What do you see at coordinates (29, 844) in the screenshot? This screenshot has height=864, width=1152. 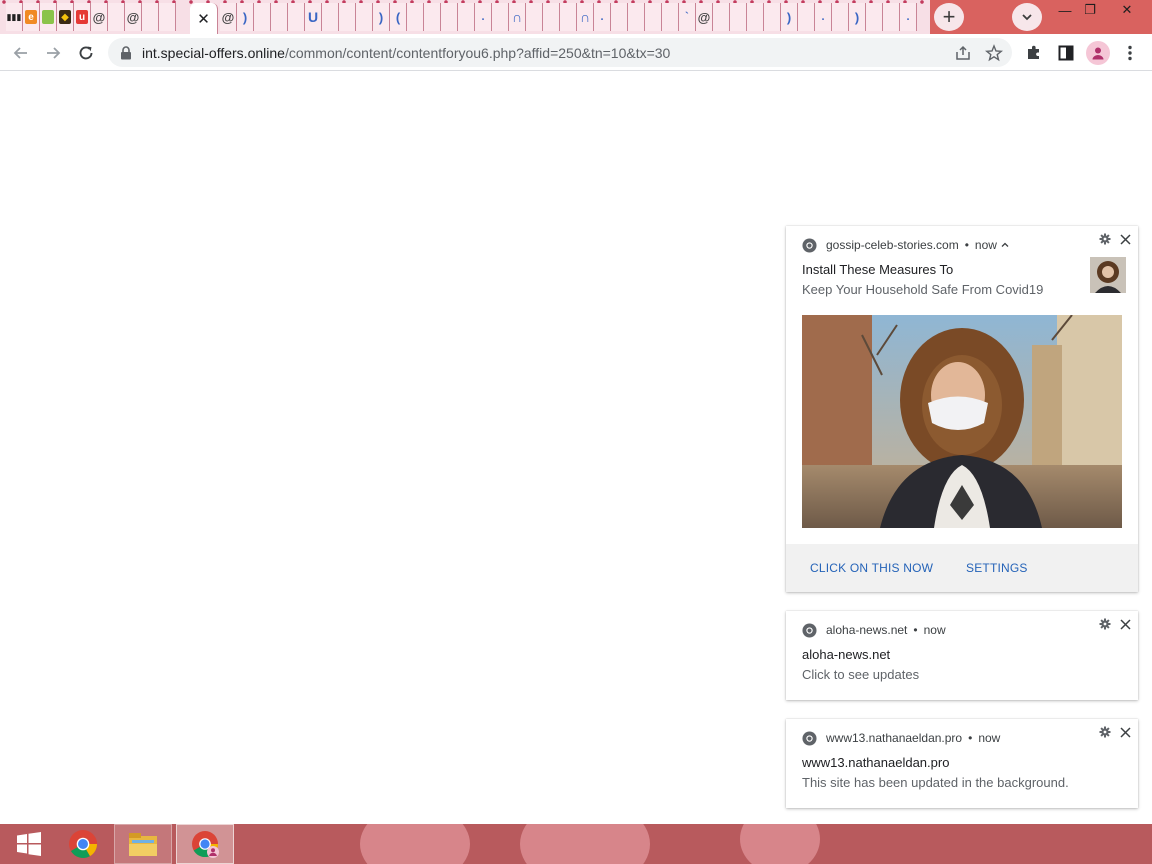 I see `start-button` at bounding box center [29, 844].